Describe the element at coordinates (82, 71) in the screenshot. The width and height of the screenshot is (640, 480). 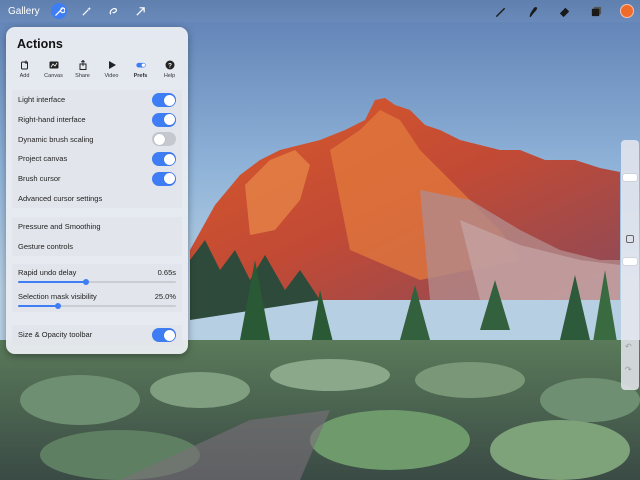
I see `tab-share: Share` at that location.